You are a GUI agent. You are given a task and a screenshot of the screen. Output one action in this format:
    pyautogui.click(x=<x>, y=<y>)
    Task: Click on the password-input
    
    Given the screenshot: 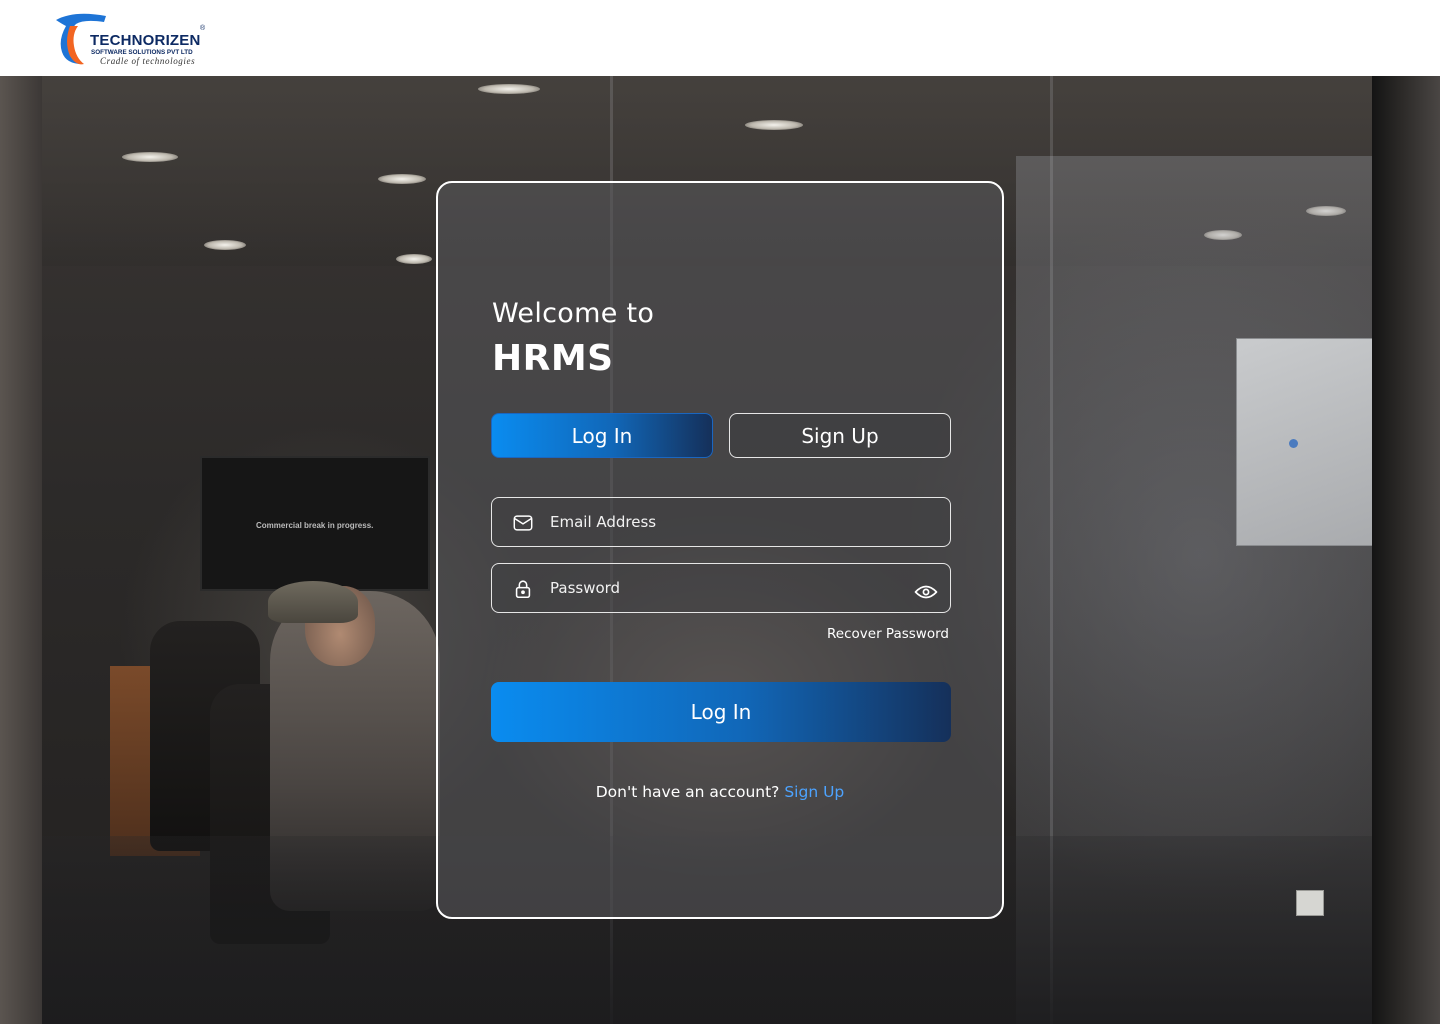 What is the action you would take?
    pyautogui.click(x=730, y=588)
    